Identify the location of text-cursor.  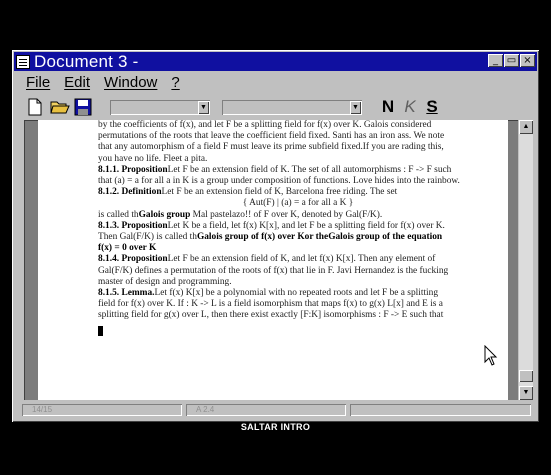
(100, 330).